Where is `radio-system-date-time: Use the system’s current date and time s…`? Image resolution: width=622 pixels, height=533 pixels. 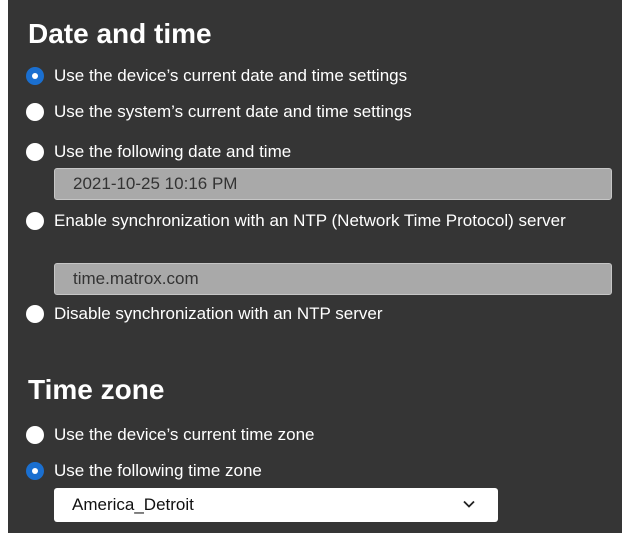
radio-system-date-time: Use the system’s current date and time s… is located at coordinates (310, 112).